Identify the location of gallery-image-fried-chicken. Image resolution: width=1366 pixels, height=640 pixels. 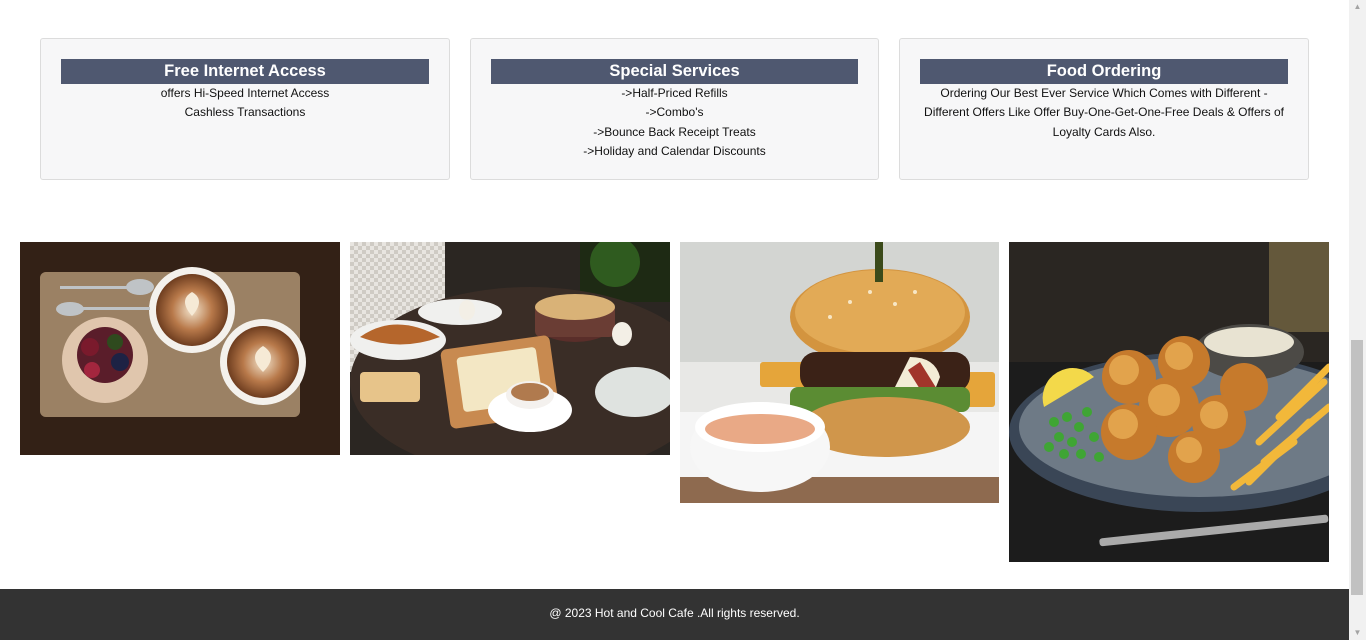
(1169, 402).